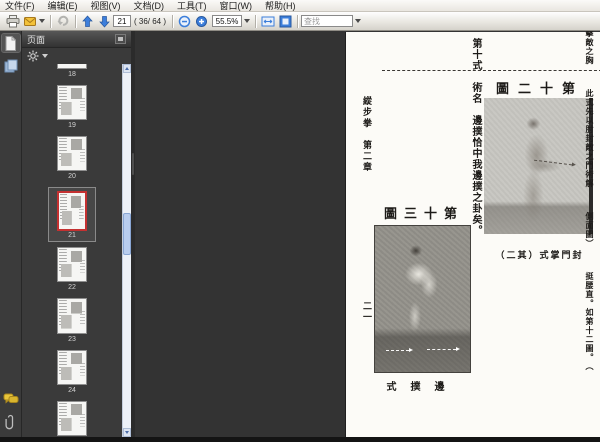 This screenshot has height=442, width=600. What do you see at coordinates (590, 321) in the screenshot?
I see `text-column: 挺腰直。如第十二圖。（` at bounding box center [590, 321].